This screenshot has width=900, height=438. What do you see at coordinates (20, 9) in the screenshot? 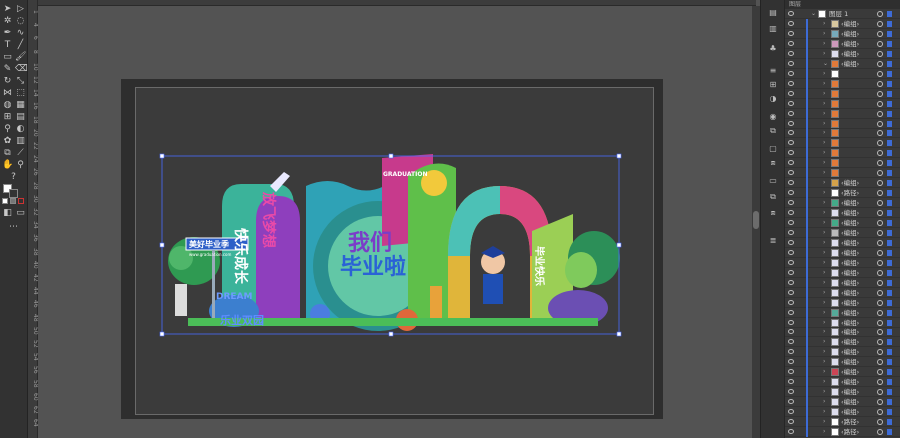
I see `direct-selection-tool-icon: ▷` at bounding box center [20, 9].